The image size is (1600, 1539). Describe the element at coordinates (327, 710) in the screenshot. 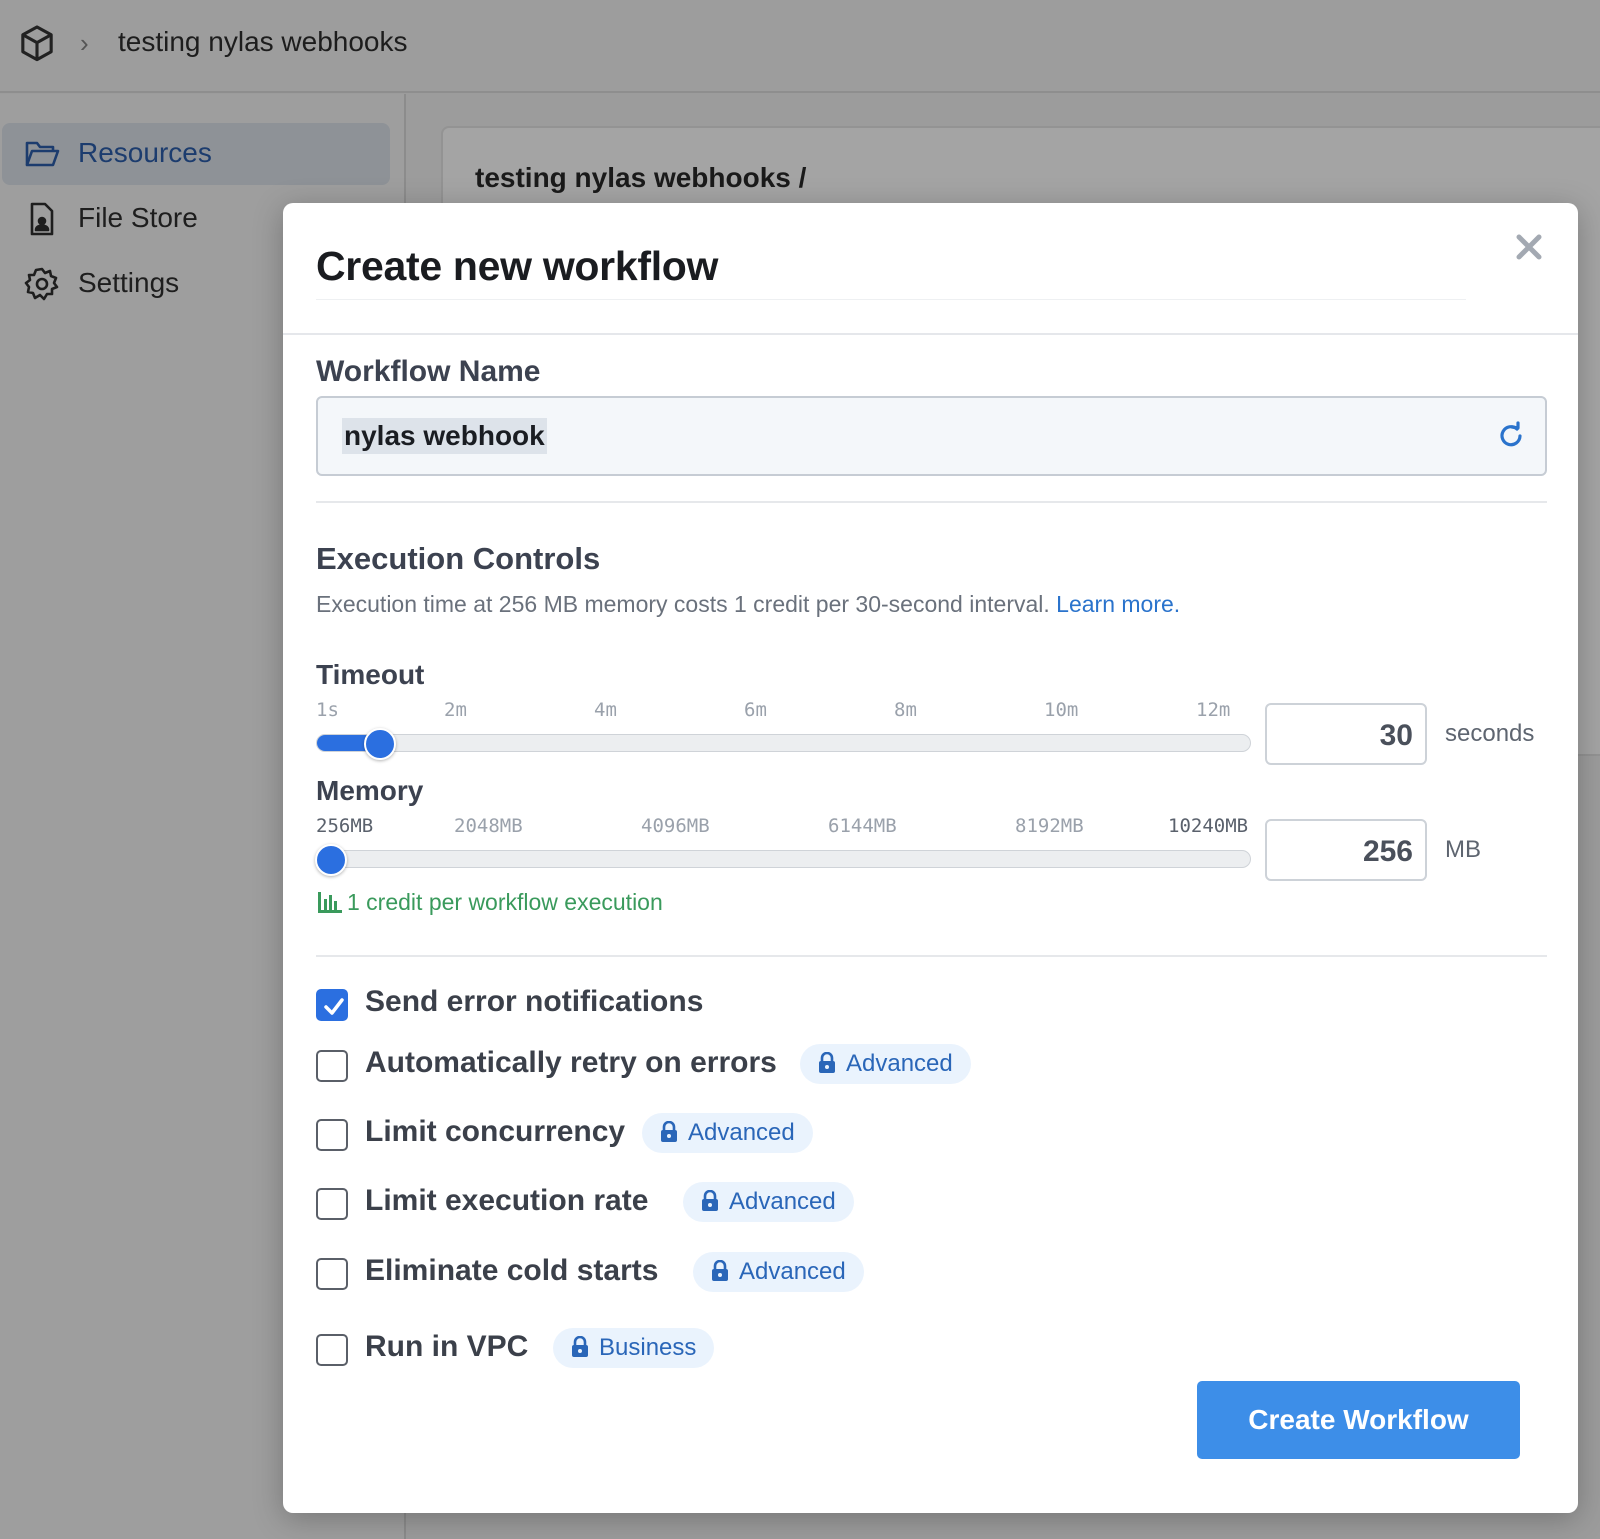

I see `tick-label: 1s` at that location.